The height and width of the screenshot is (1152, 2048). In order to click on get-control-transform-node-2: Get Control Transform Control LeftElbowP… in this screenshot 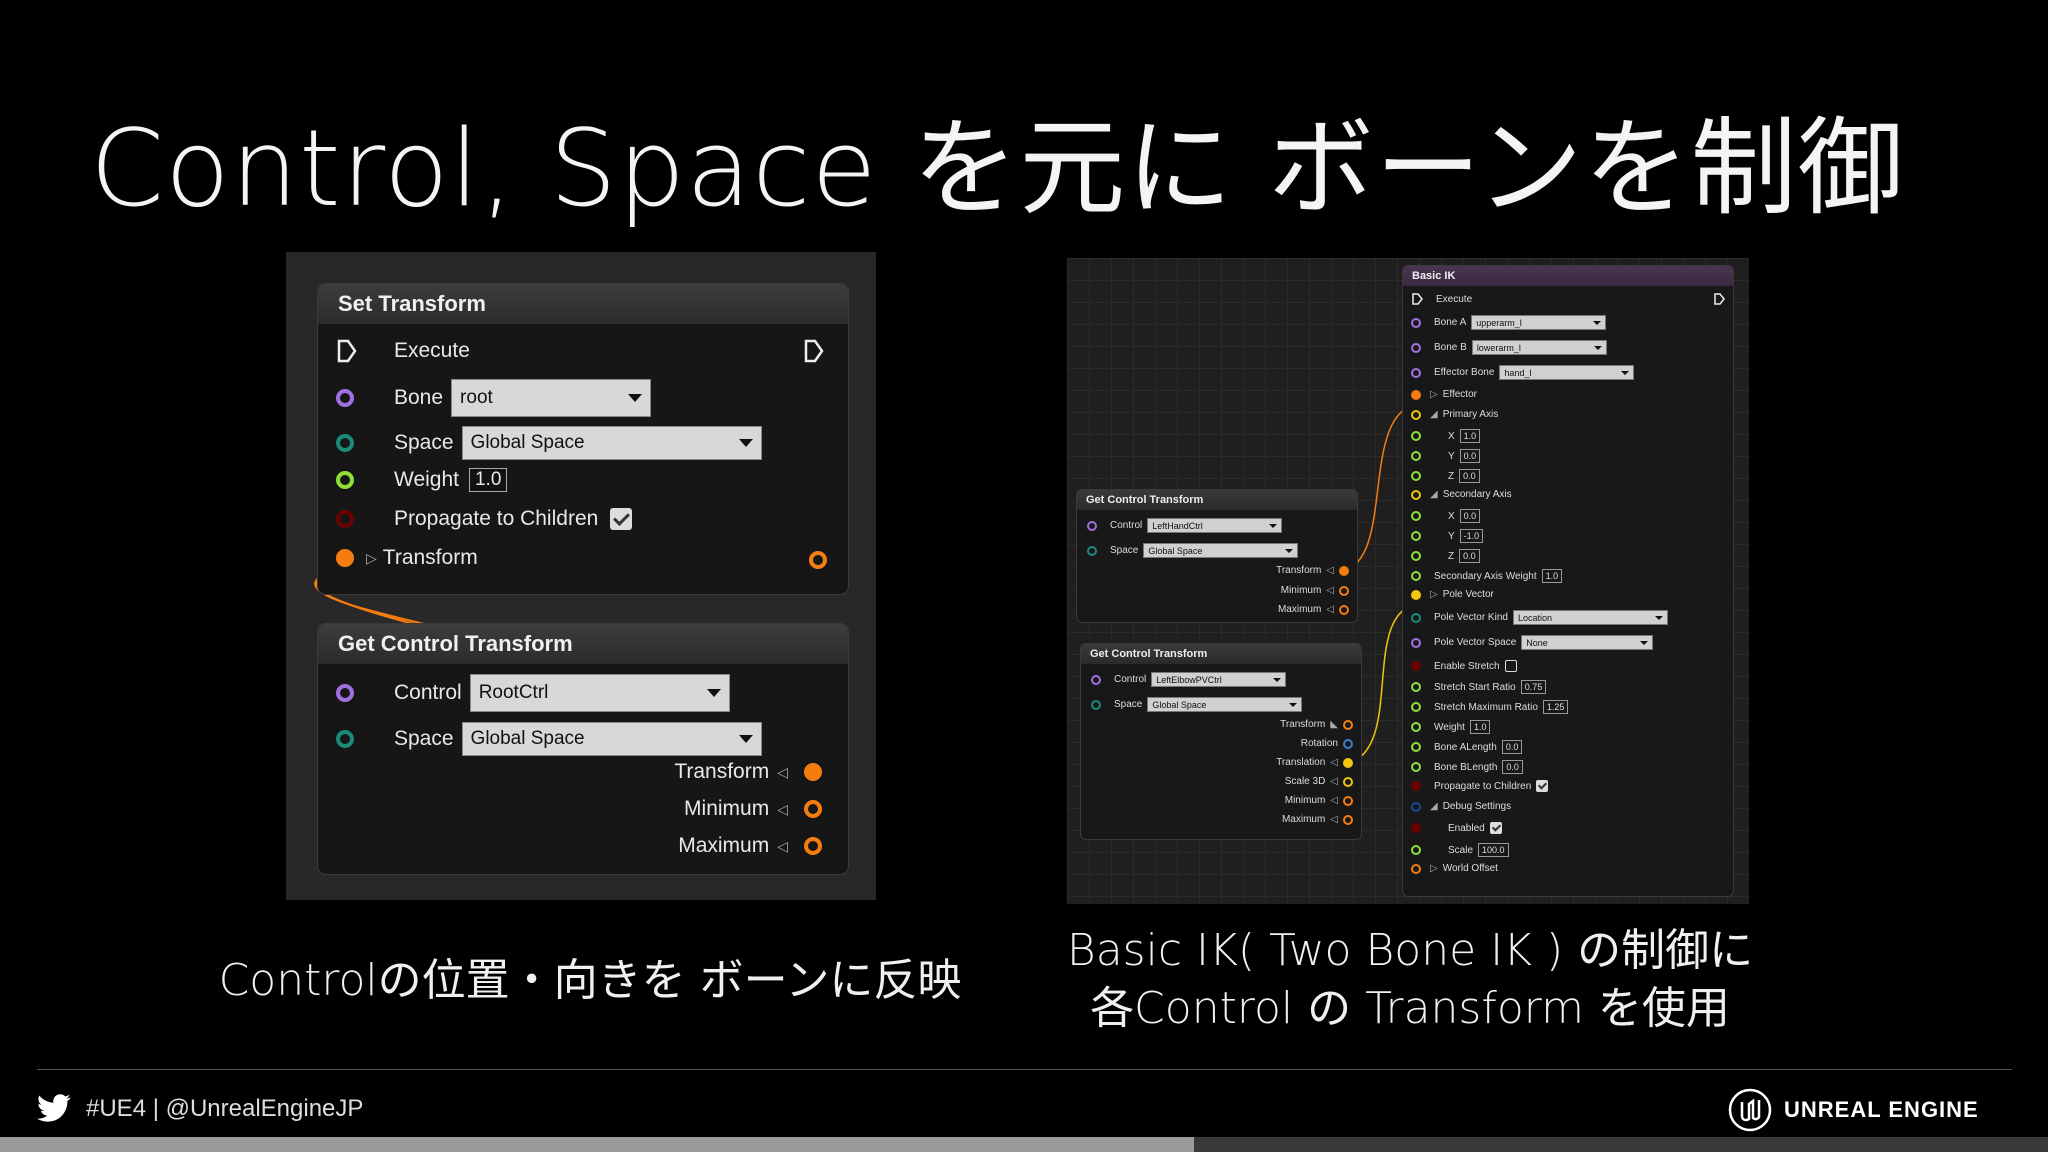, I will do `click(1221, 741)`.